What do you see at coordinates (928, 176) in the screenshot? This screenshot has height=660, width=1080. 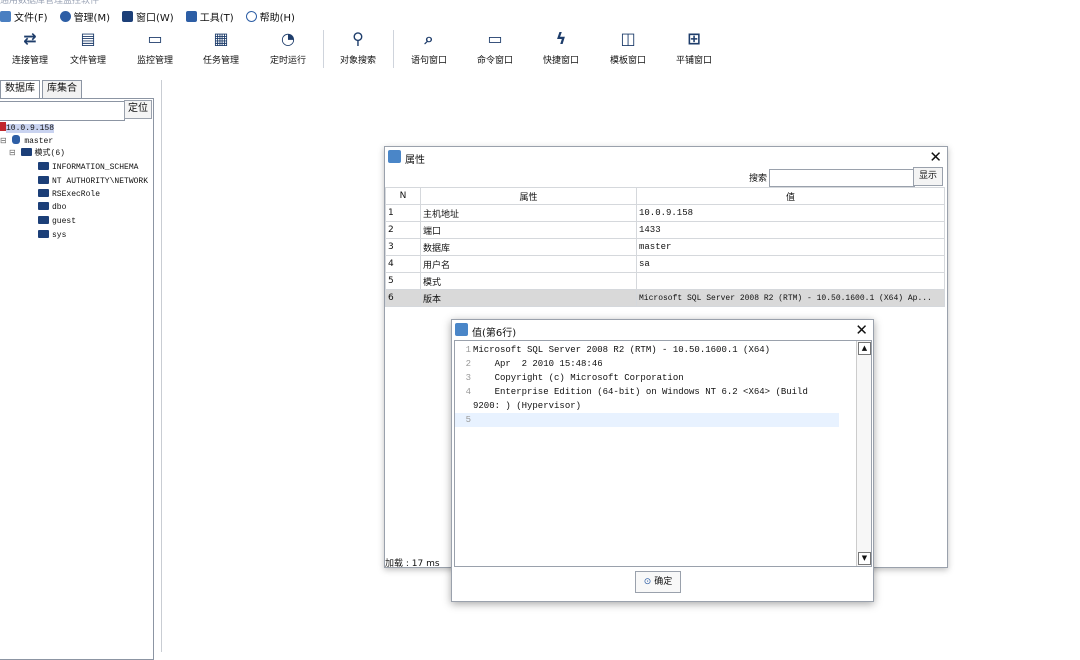 I see `show-button: 显示` at bounding box center [928, 176].